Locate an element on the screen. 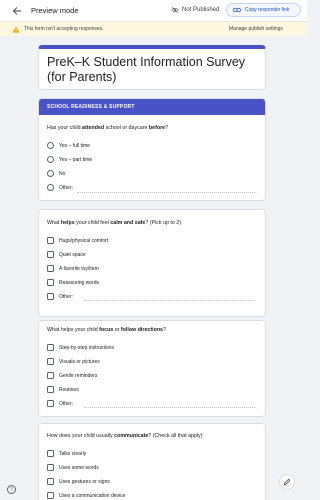  pencil-icon is located at coordinates (287, 482).